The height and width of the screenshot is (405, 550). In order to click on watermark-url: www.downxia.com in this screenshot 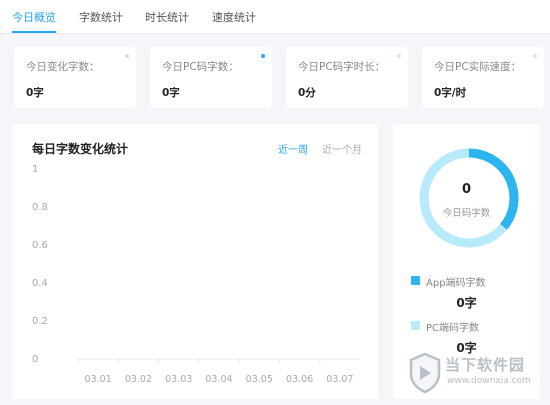, I will do `click(489, 381)`.